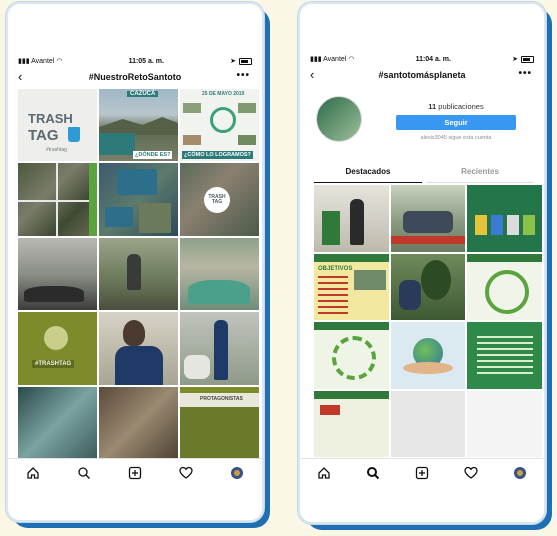 The height and width of the screenshot is (536, 557). I want to click on donde-label: ¿DÓNDE ES?, so click(153, 155).